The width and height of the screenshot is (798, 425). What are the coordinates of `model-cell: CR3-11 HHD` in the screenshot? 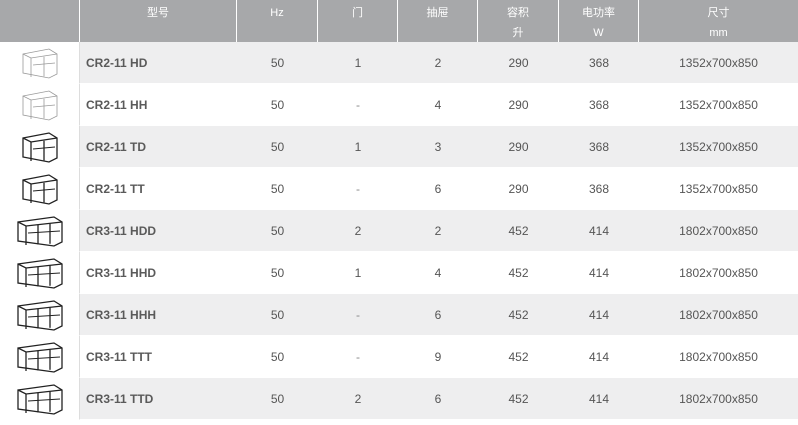 It's located at (158, 273).